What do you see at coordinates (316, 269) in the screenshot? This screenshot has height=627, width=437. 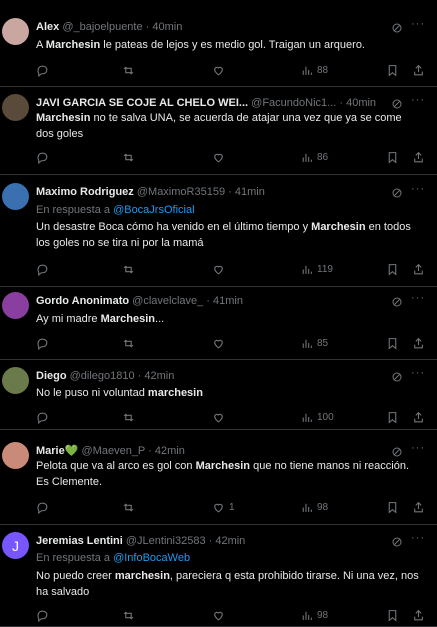 I see `views-button: 119` at bounding box center [316, 269].